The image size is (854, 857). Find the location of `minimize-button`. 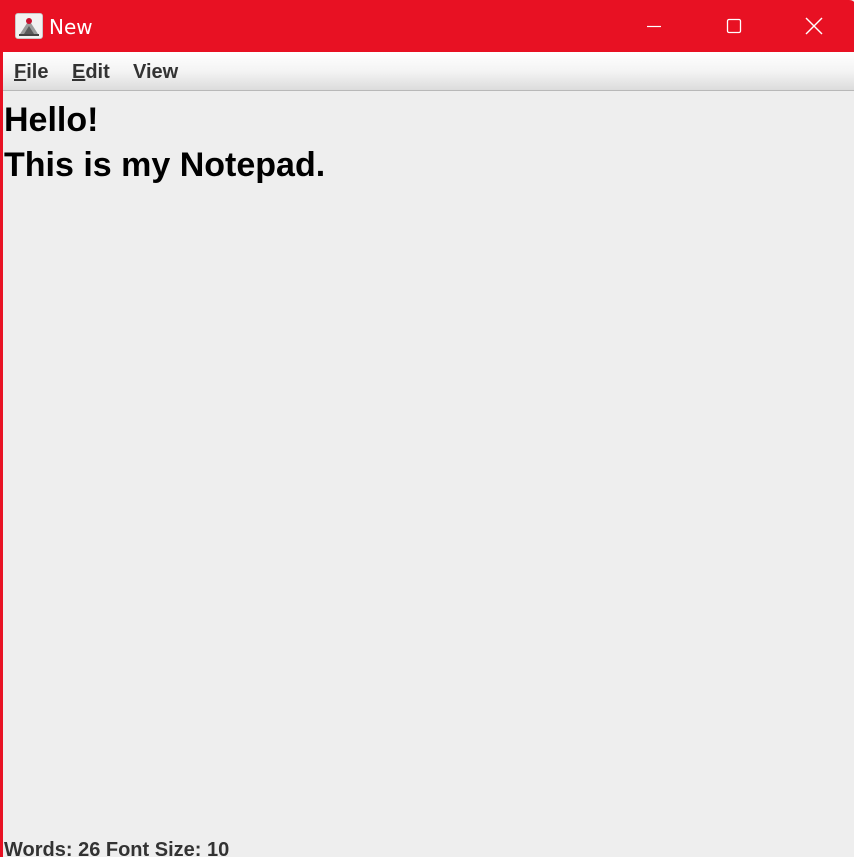

minimize-button is located at coordinates (654, 26).